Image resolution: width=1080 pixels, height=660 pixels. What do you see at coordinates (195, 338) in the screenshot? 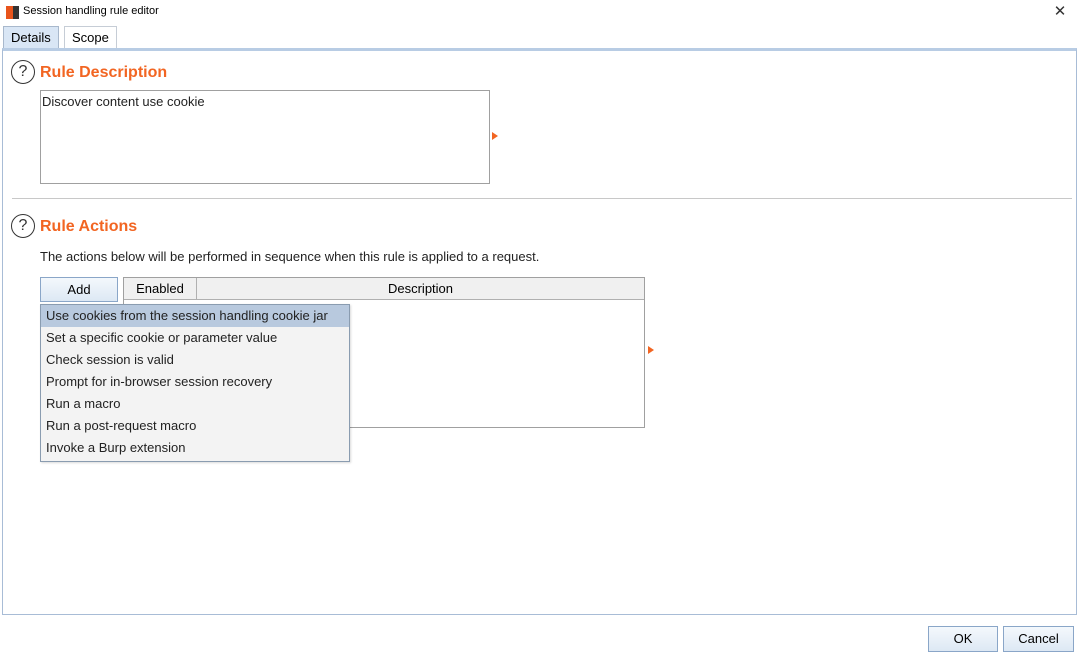
I see `menu-item-set-cookie-param: Set a specific cookie or parameter value` at bounding box center [195, 338].